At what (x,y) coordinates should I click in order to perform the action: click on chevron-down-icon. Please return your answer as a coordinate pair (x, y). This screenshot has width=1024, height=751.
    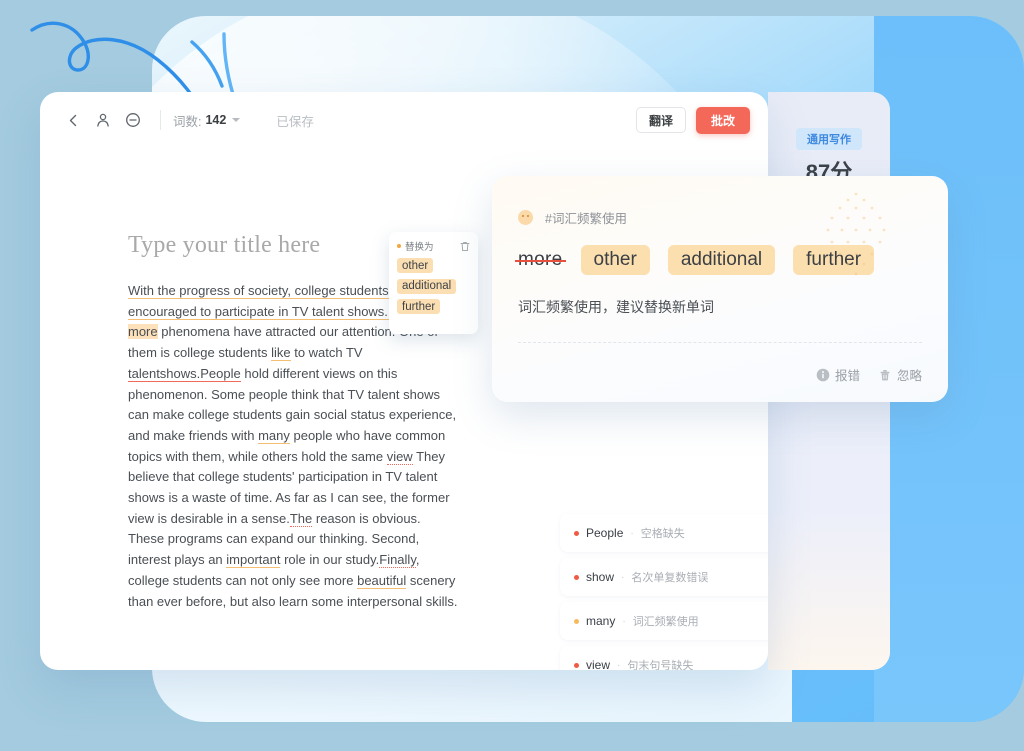
    Looking at the image, I should click on (236, 120).